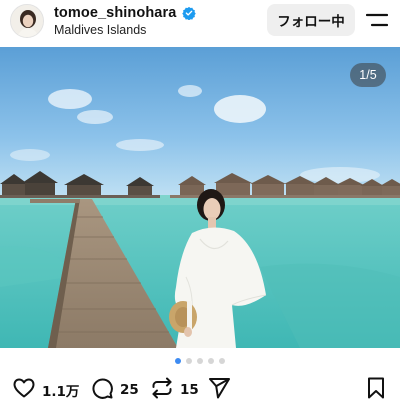  I want to click on comment-action: 25, so click(114, 390).